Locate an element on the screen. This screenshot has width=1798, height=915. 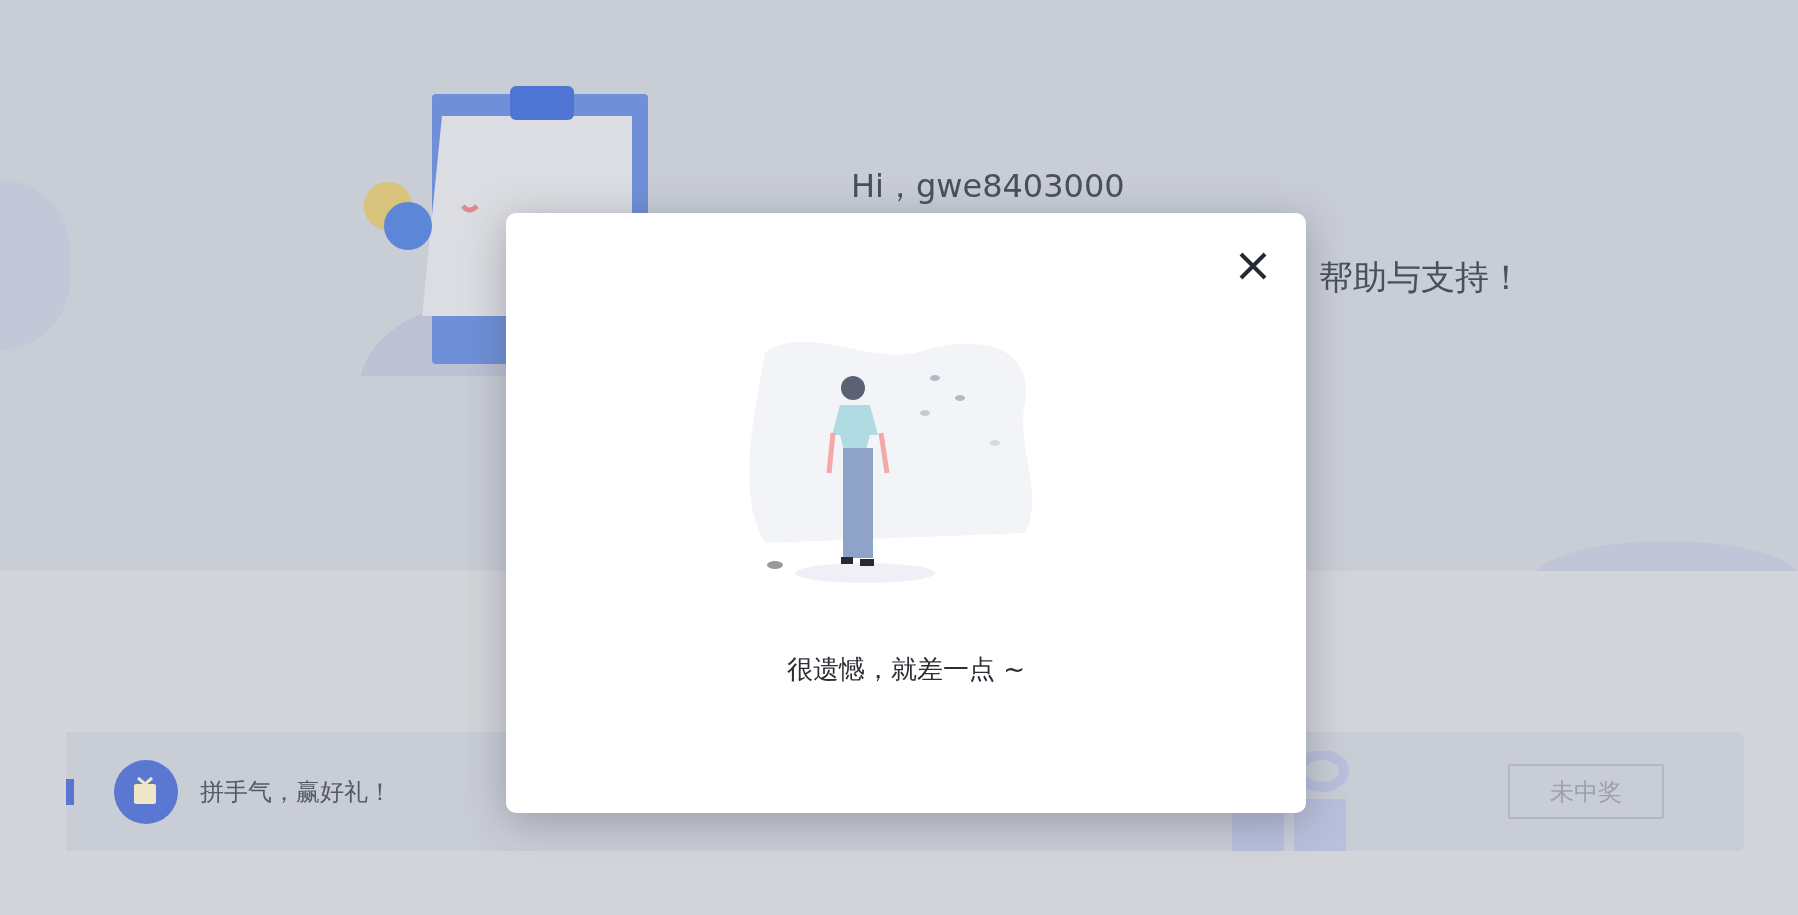
banner-title: 拼手气，赢好礼！ is located at coordinates (296, 792).